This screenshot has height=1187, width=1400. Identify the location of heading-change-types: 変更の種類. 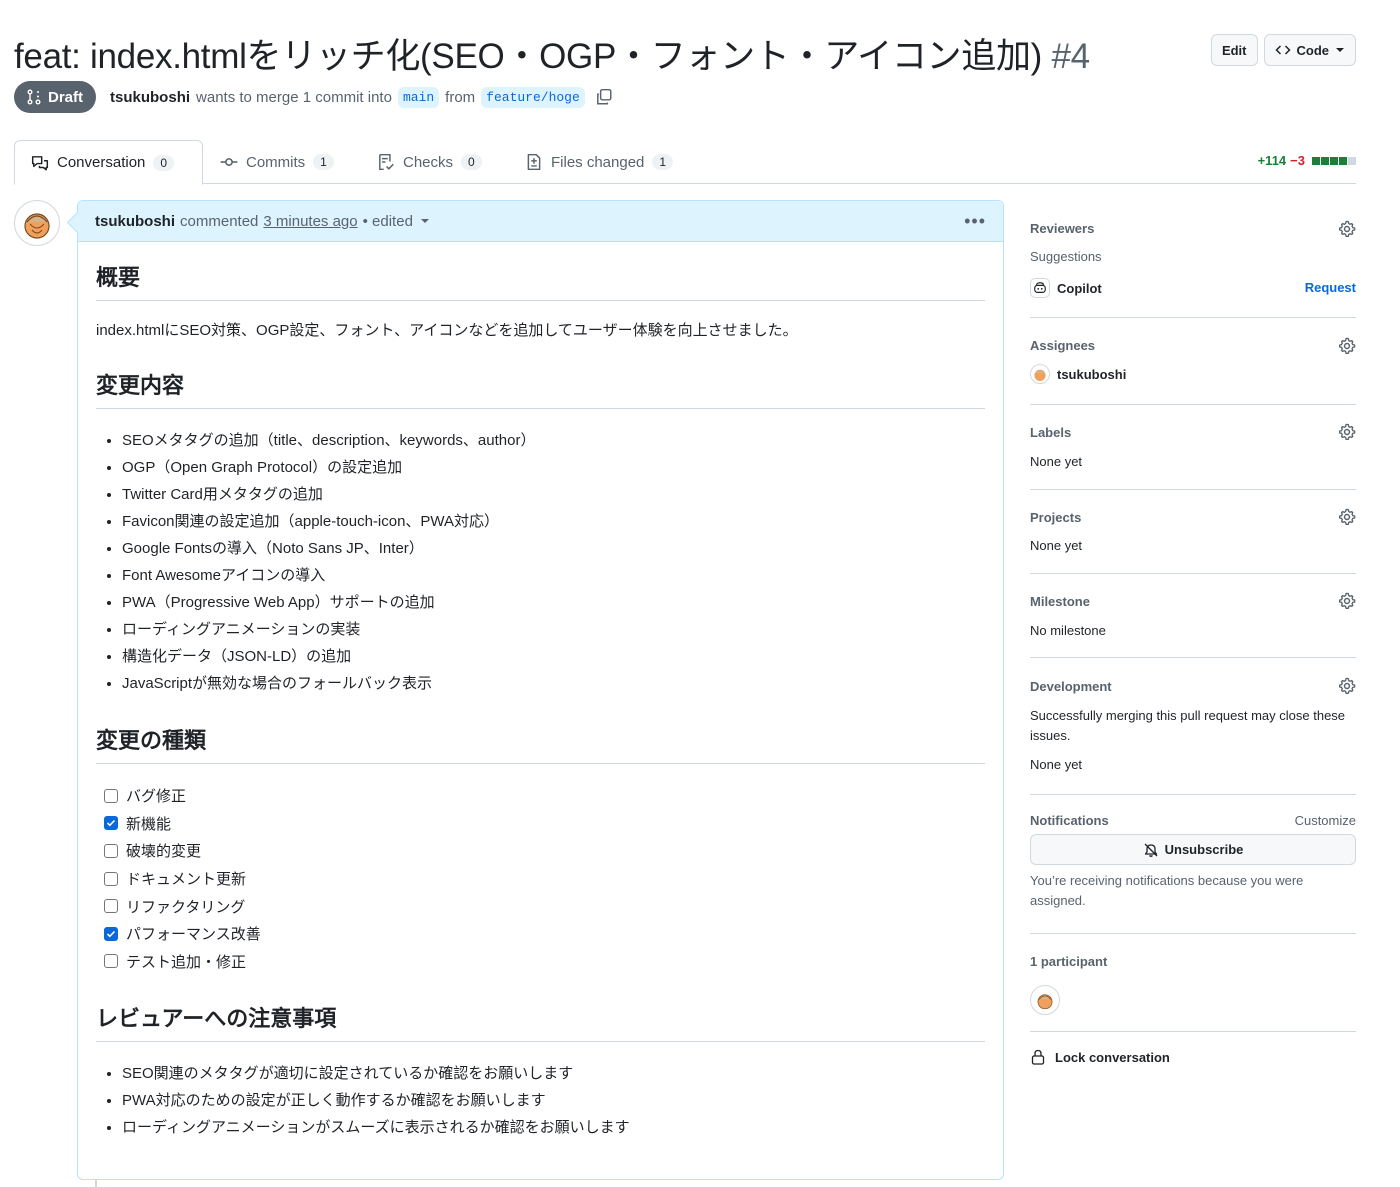
(540, 743).